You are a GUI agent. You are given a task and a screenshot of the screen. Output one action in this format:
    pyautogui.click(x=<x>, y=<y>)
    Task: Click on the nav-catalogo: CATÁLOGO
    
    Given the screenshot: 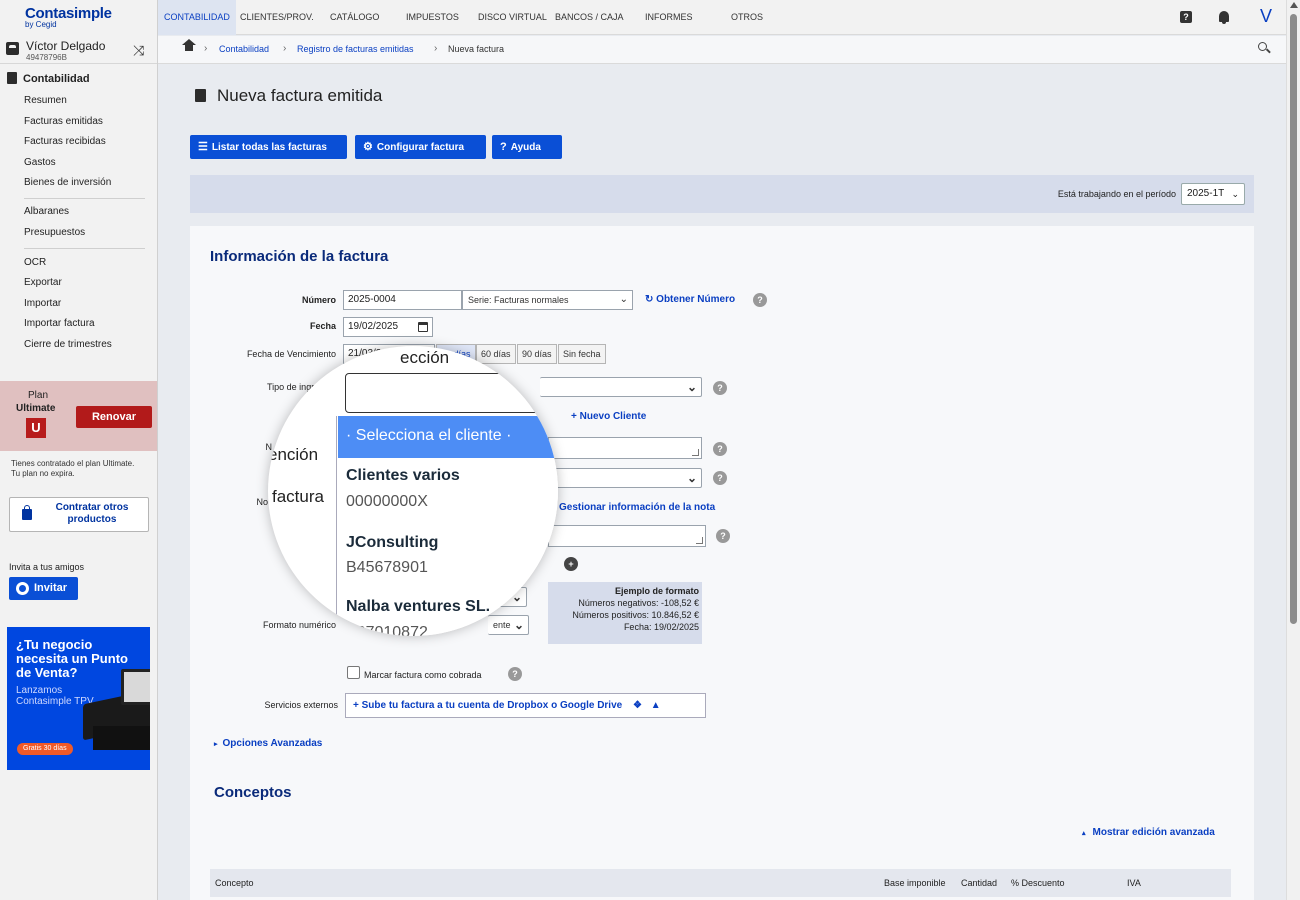 What is the action you would take?
    pyautogui.click(x=354, y=17)
    